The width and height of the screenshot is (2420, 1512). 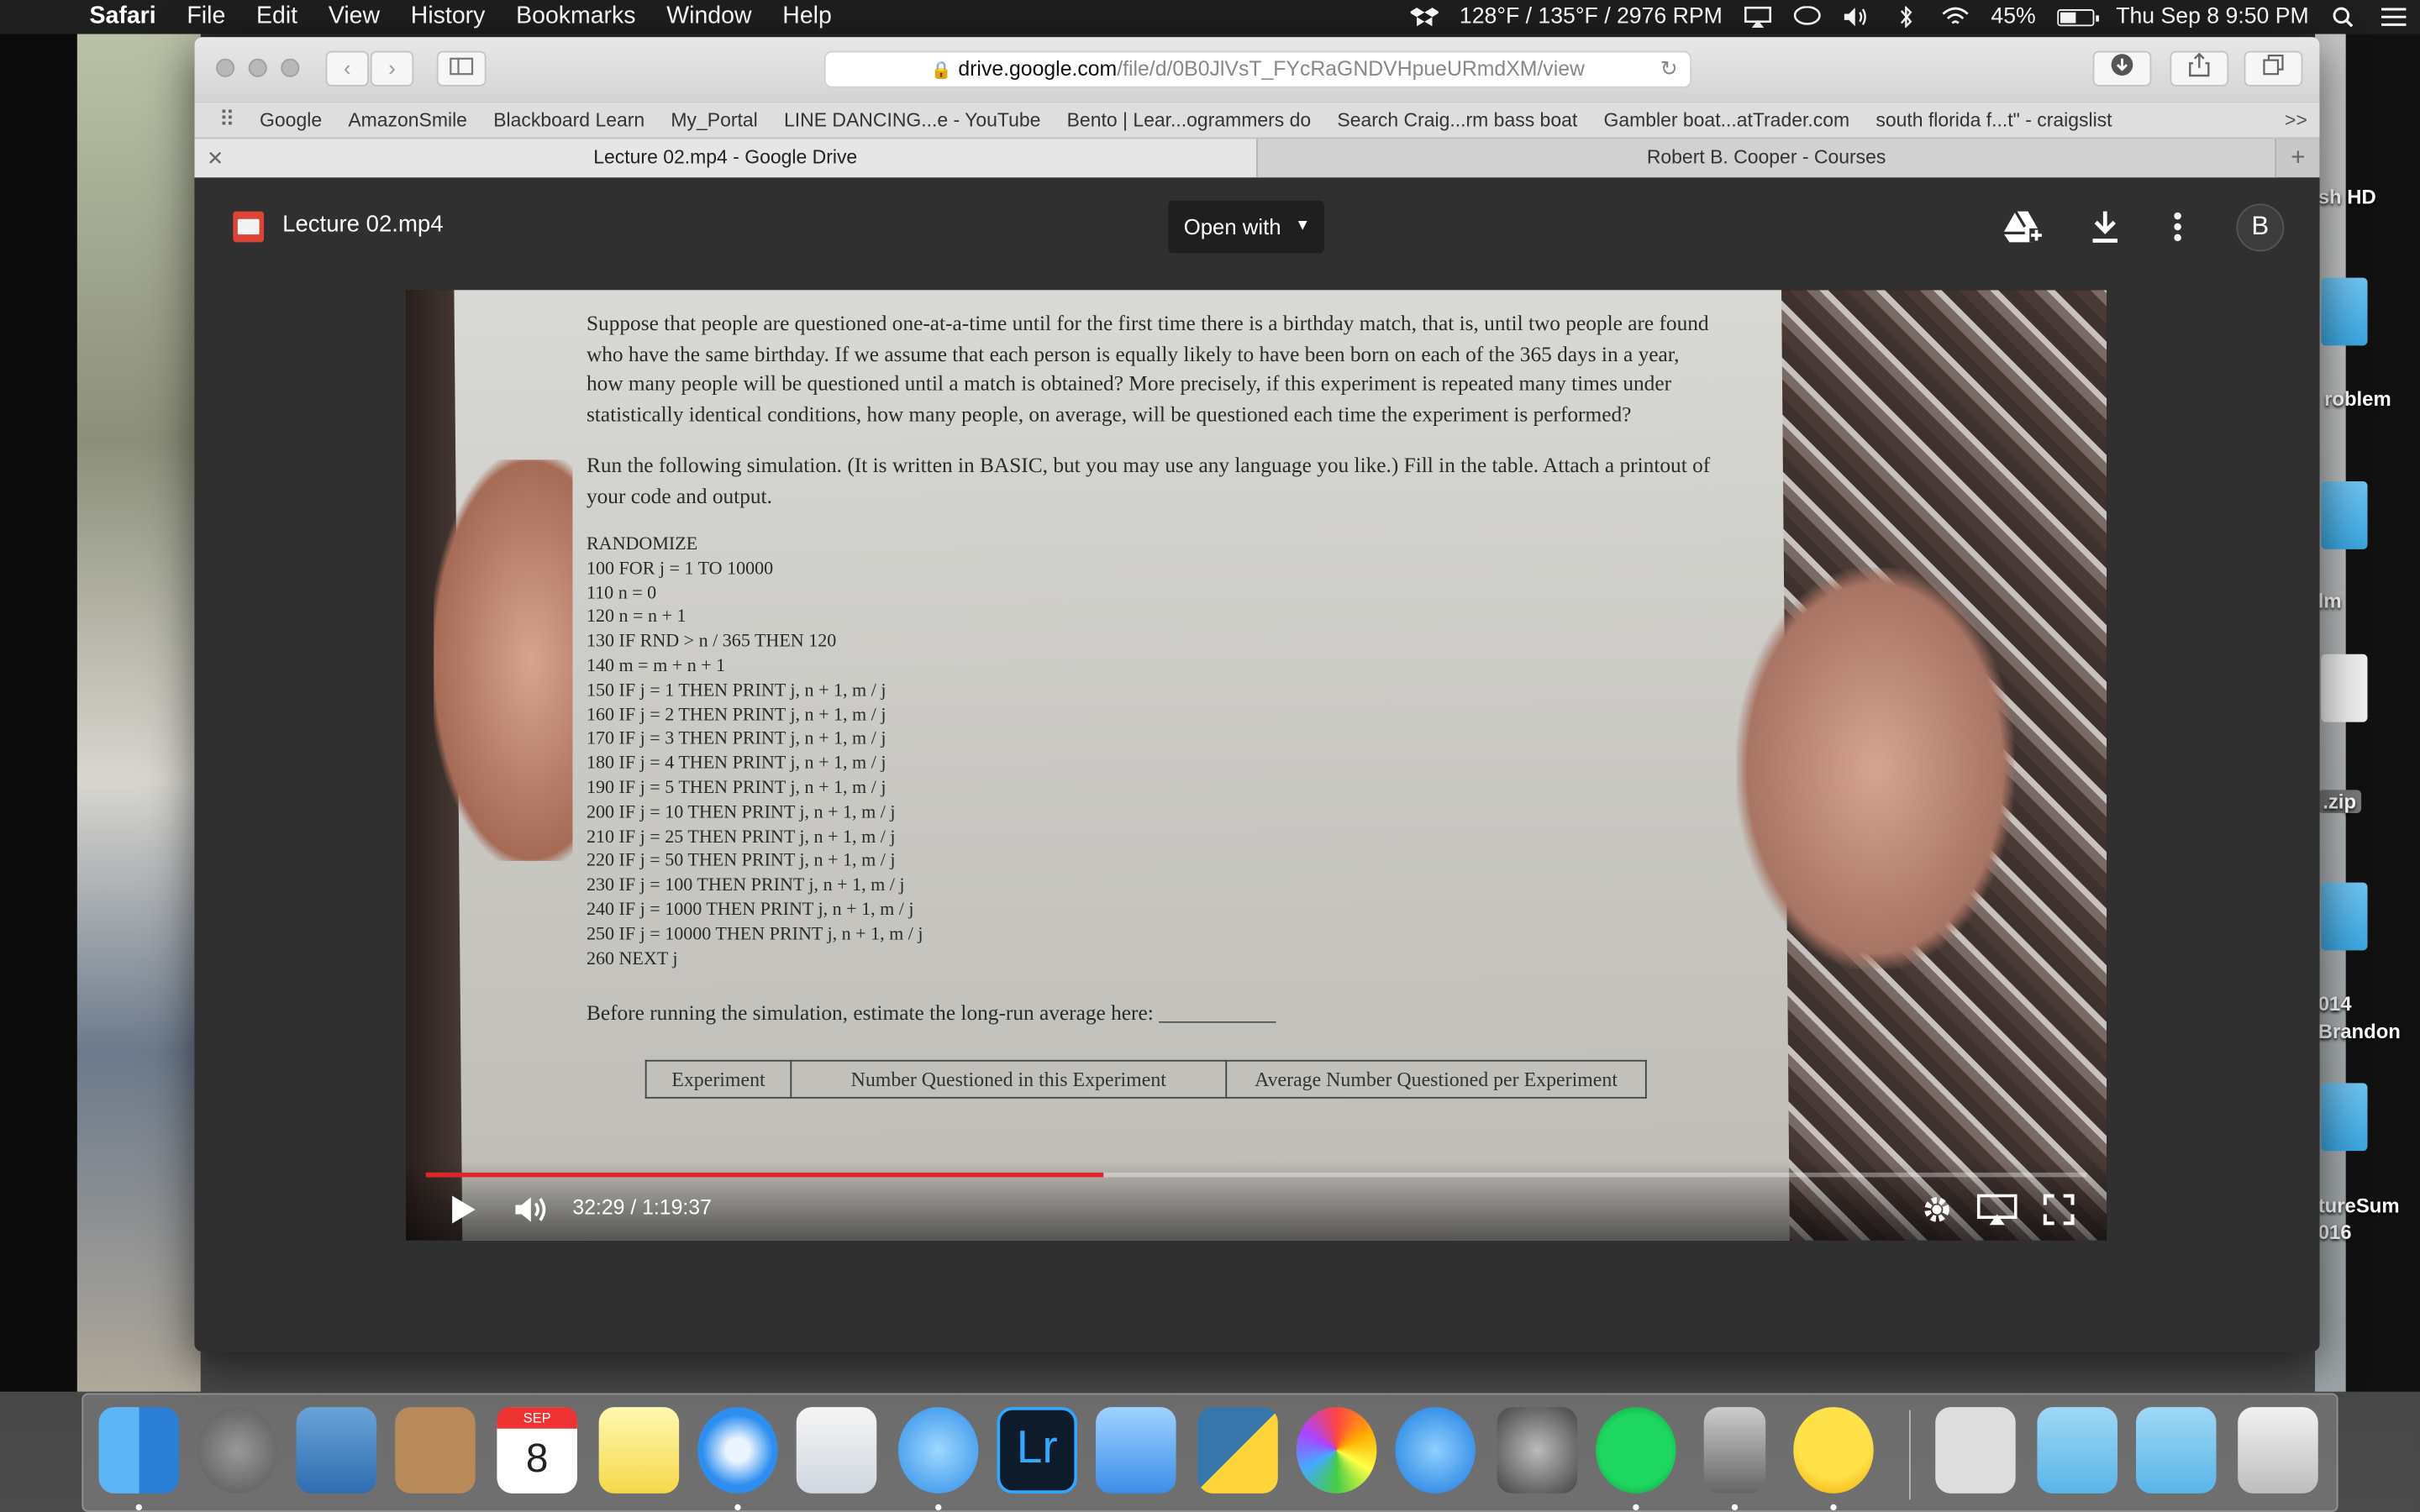 What do you see at coordinates (123, 17) in the screenshot?
I see `menu-app-name: Safari` at bounding box center [123, 17].